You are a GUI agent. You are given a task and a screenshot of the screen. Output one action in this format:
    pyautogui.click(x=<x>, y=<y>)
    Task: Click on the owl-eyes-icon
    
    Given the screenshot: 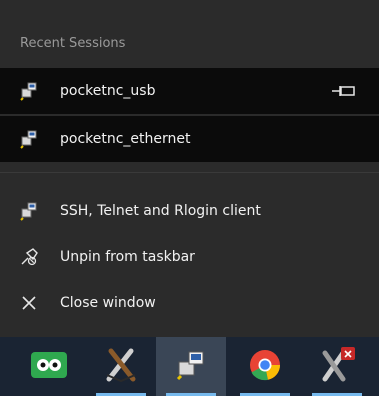 What is the action you would take?
    pyautogui.click(x=49, y=367)
    